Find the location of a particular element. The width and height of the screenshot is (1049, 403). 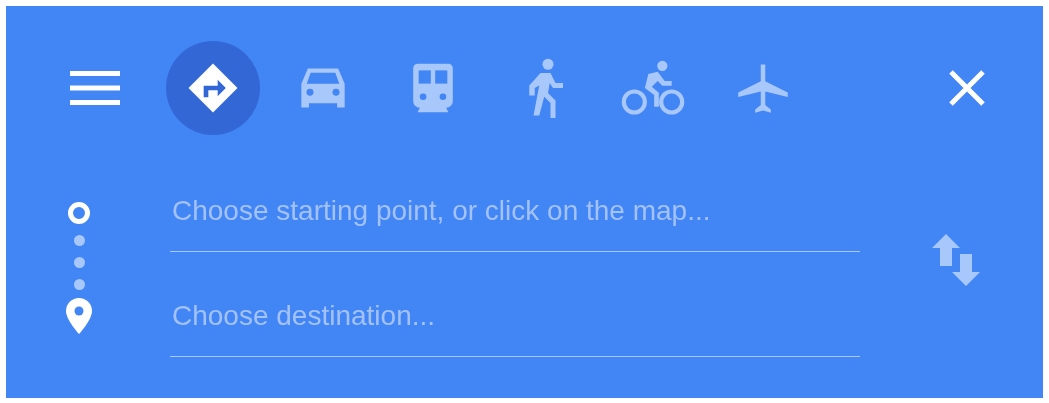

menu-button is located at coordinates (95, 88).